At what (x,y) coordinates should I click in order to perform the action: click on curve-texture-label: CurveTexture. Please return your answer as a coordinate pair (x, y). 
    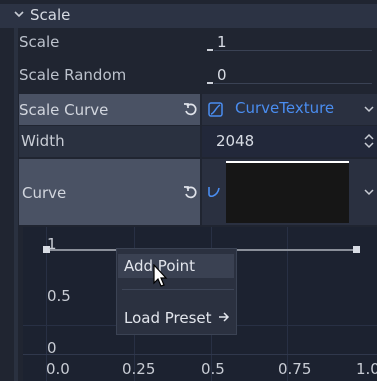
    Looking at the image, I should click on (285, 108).